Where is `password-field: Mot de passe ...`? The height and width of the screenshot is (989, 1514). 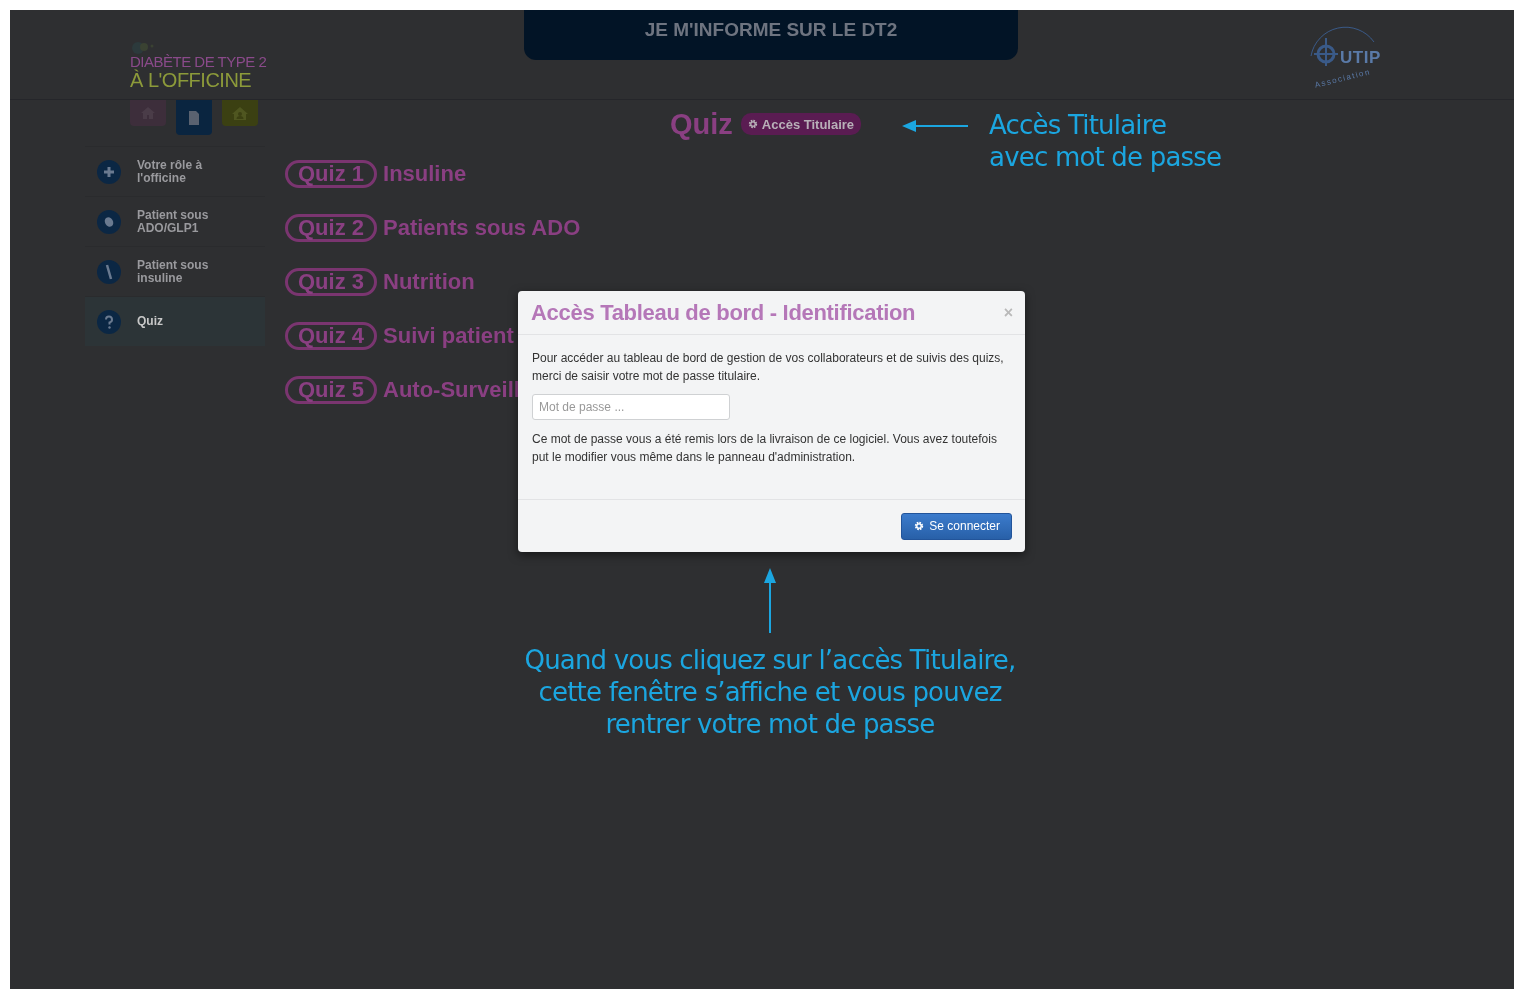
password-field: Mot de passe ... is located at coordinates (631, 407).